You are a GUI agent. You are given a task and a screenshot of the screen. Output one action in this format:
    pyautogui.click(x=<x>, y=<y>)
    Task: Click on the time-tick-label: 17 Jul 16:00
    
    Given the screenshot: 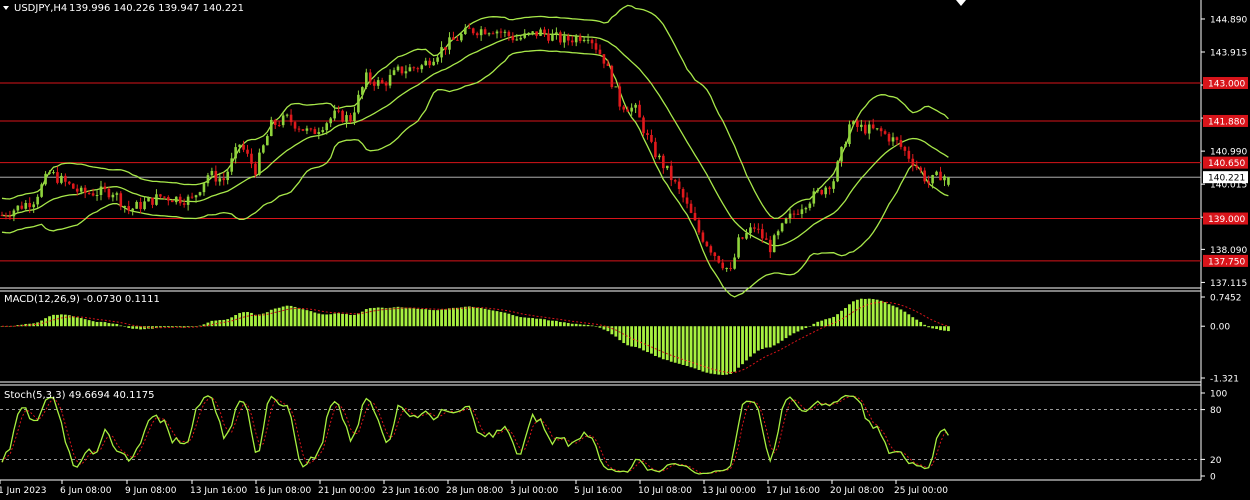 What is the action you would take?
    pyautogui.click(x=793, y=491)
    